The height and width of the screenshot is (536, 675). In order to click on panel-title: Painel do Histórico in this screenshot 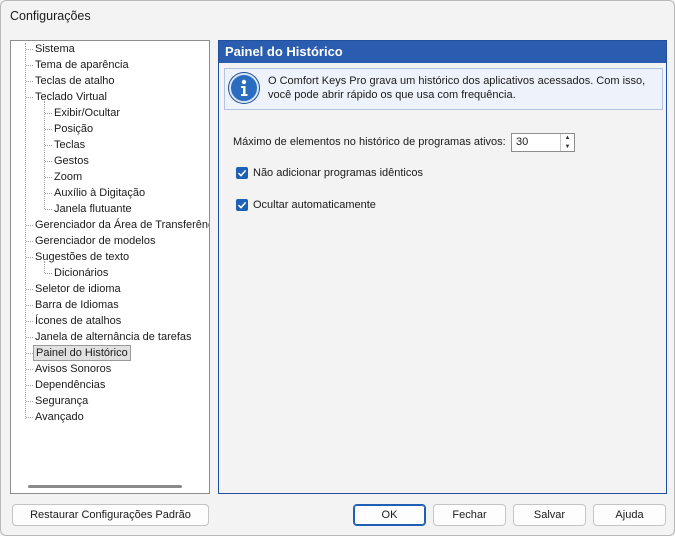, I will do `click(442, 52)`.